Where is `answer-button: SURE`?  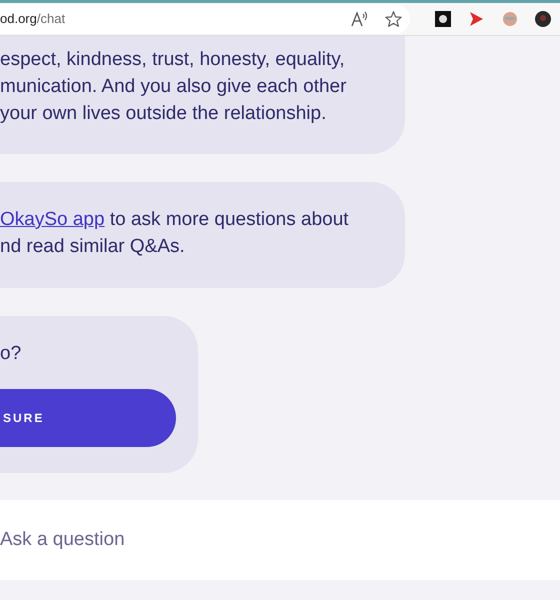
answer-button: SURE is located at coordinates (88, 418).